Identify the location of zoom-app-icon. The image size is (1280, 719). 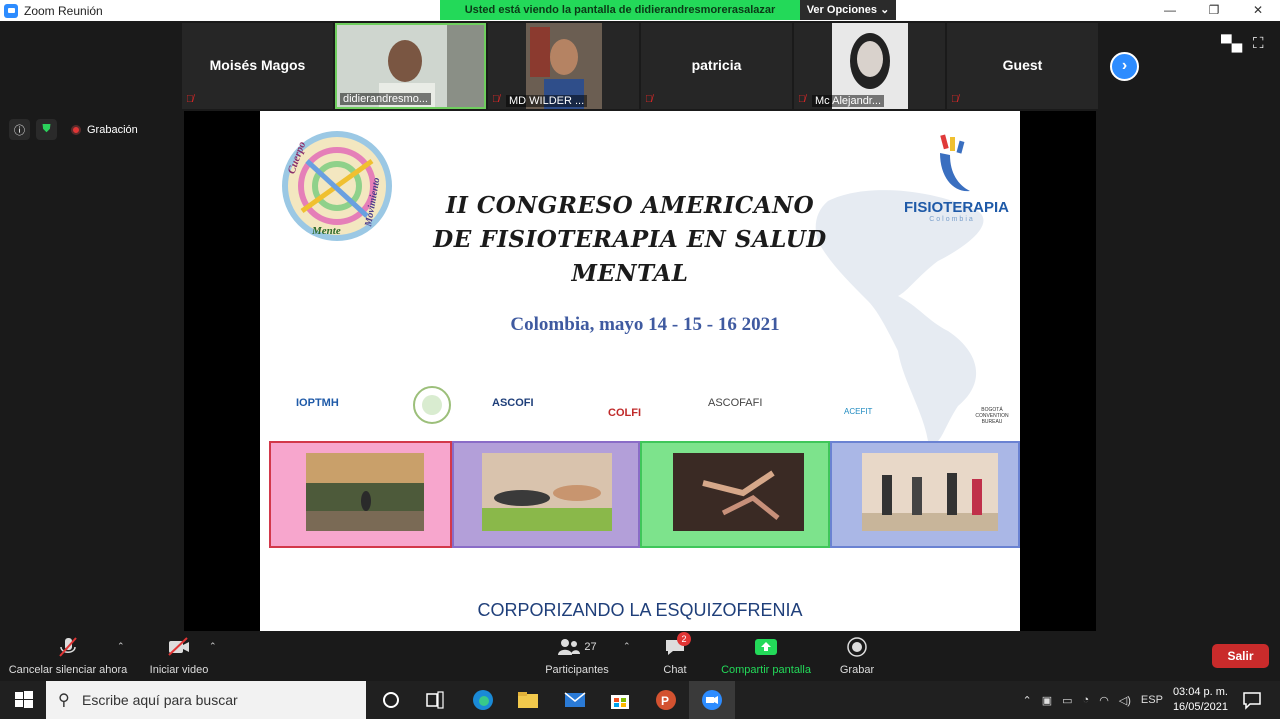
(712, 700).